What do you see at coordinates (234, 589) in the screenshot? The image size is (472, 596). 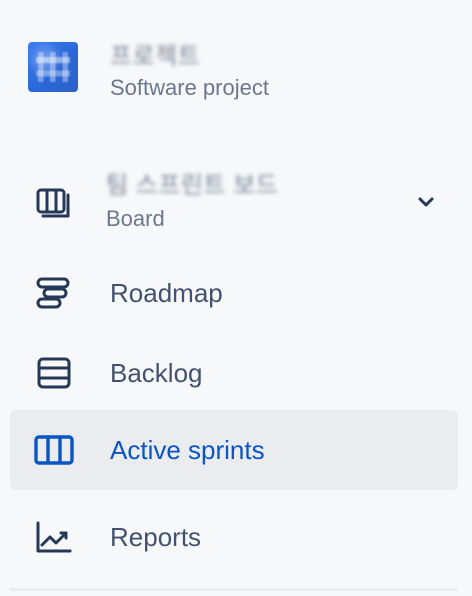 I see `divider` at bounding box center [234, 589].